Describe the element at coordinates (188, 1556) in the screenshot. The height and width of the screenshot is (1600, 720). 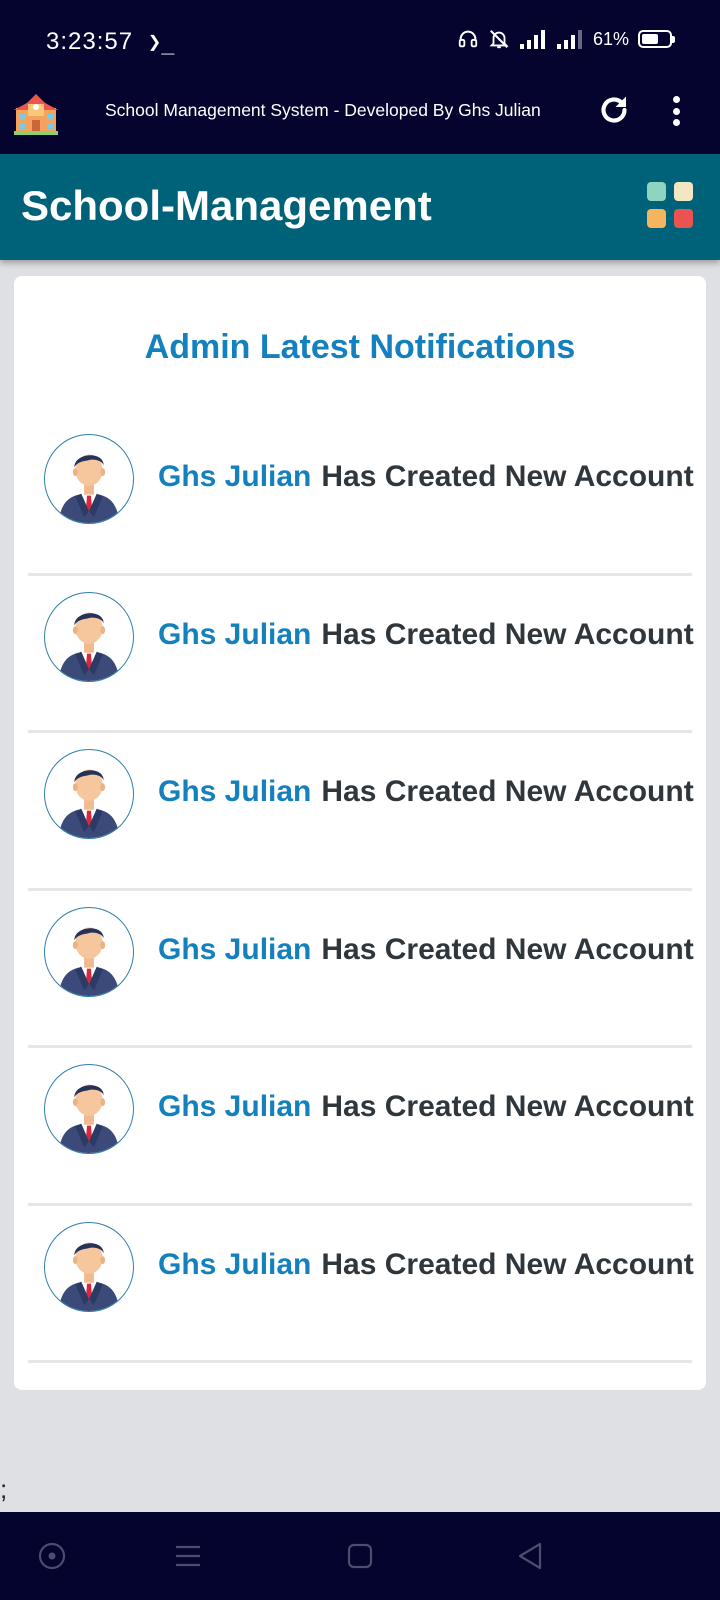
I see `recent-apps-icon` at that location.